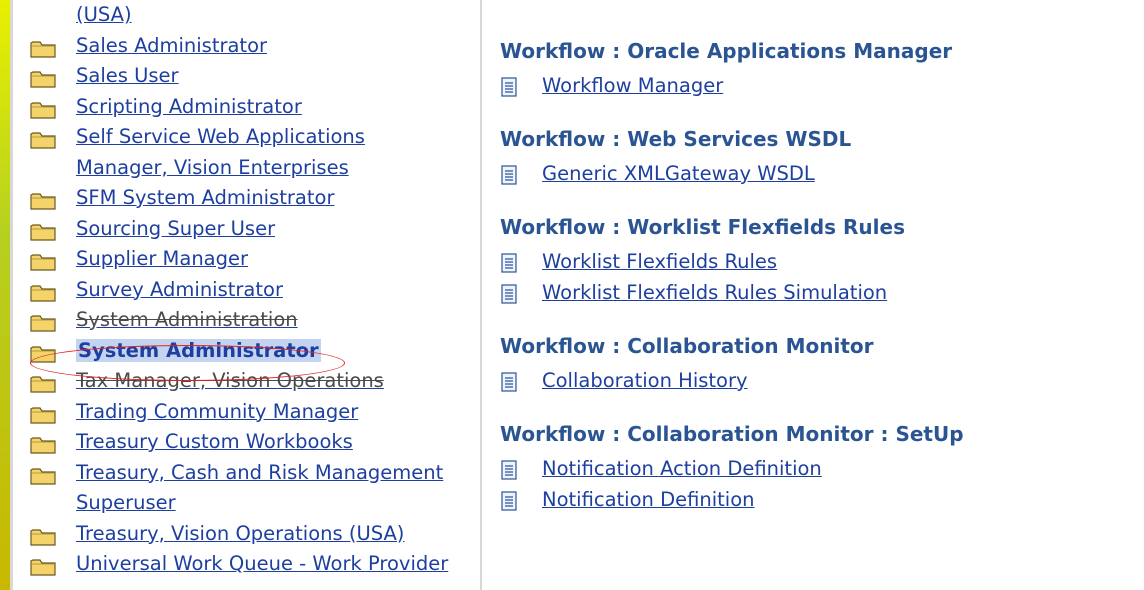 This screenshot has width=1144, height=590. Describe the element at coordinates (5, 295) in the screenshot. I see `left-decorative-stripe` at that location.